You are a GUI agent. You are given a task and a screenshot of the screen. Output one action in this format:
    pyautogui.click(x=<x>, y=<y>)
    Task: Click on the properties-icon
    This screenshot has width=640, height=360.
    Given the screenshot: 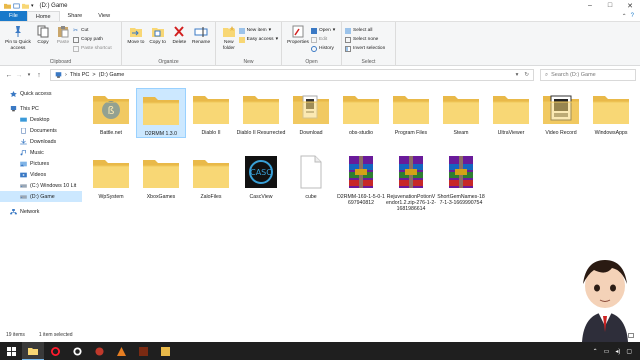 What is the action you would take?
    pyautogui.click(x=16, y=6)
    